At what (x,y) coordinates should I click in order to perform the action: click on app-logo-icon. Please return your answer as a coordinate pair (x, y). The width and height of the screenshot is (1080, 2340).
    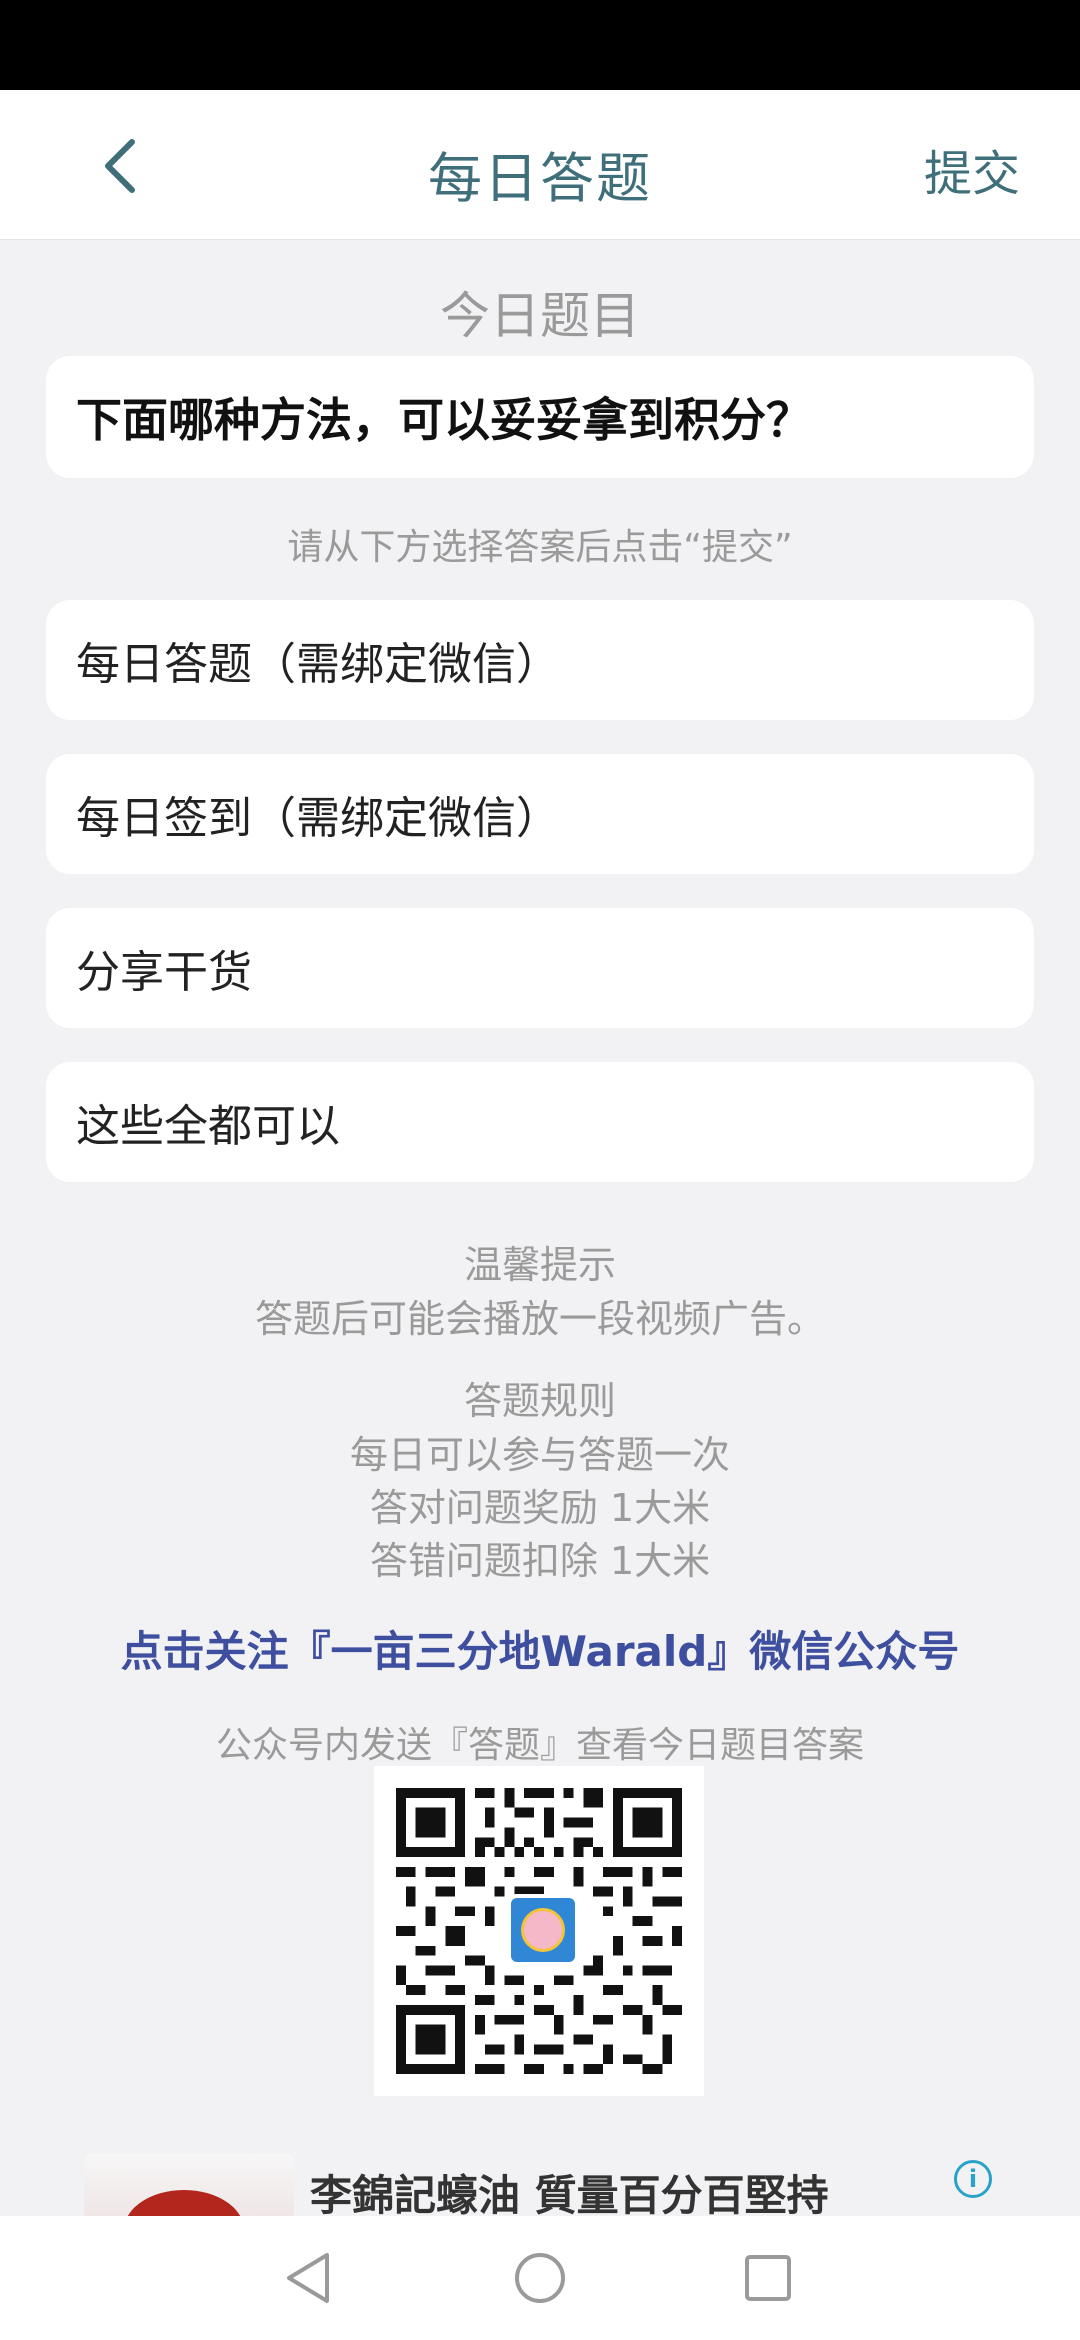
    Looking at the image, I should click on (543, 1930).